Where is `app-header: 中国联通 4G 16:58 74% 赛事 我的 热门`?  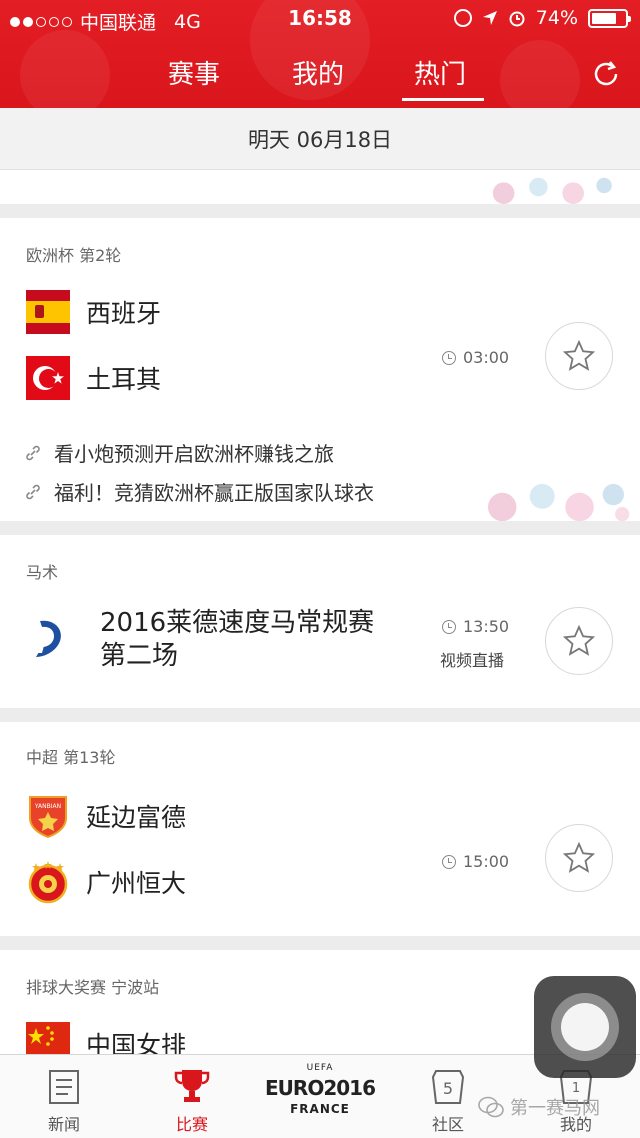
app-header: 中国联通 4G 16:58 74% 赛事 我的 热门 is located at coordinates (320, 54).